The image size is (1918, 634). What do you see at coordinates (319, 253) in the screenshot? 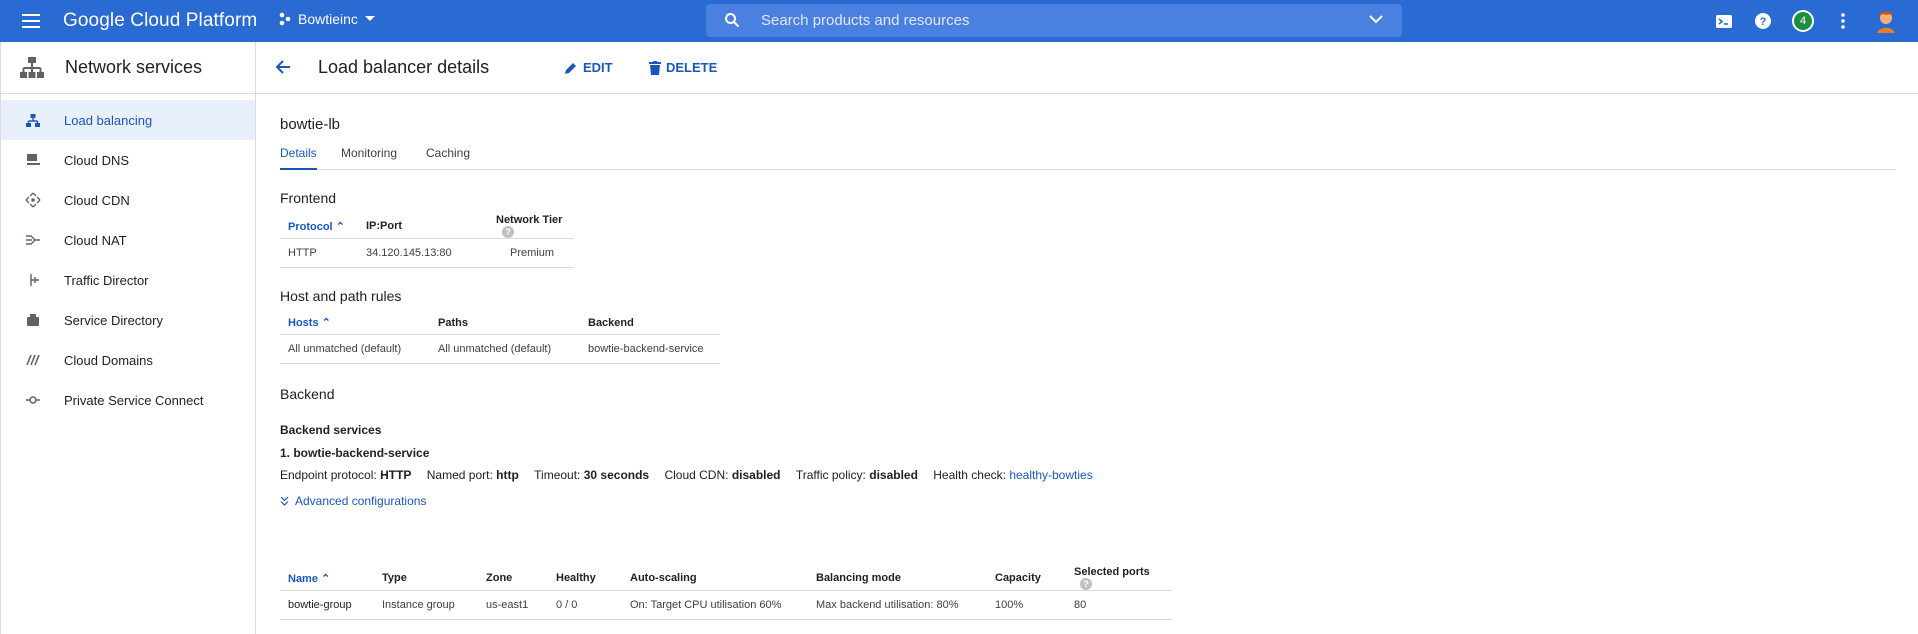
I see `table-cell: HTTP` at bounding box center [319, 253].